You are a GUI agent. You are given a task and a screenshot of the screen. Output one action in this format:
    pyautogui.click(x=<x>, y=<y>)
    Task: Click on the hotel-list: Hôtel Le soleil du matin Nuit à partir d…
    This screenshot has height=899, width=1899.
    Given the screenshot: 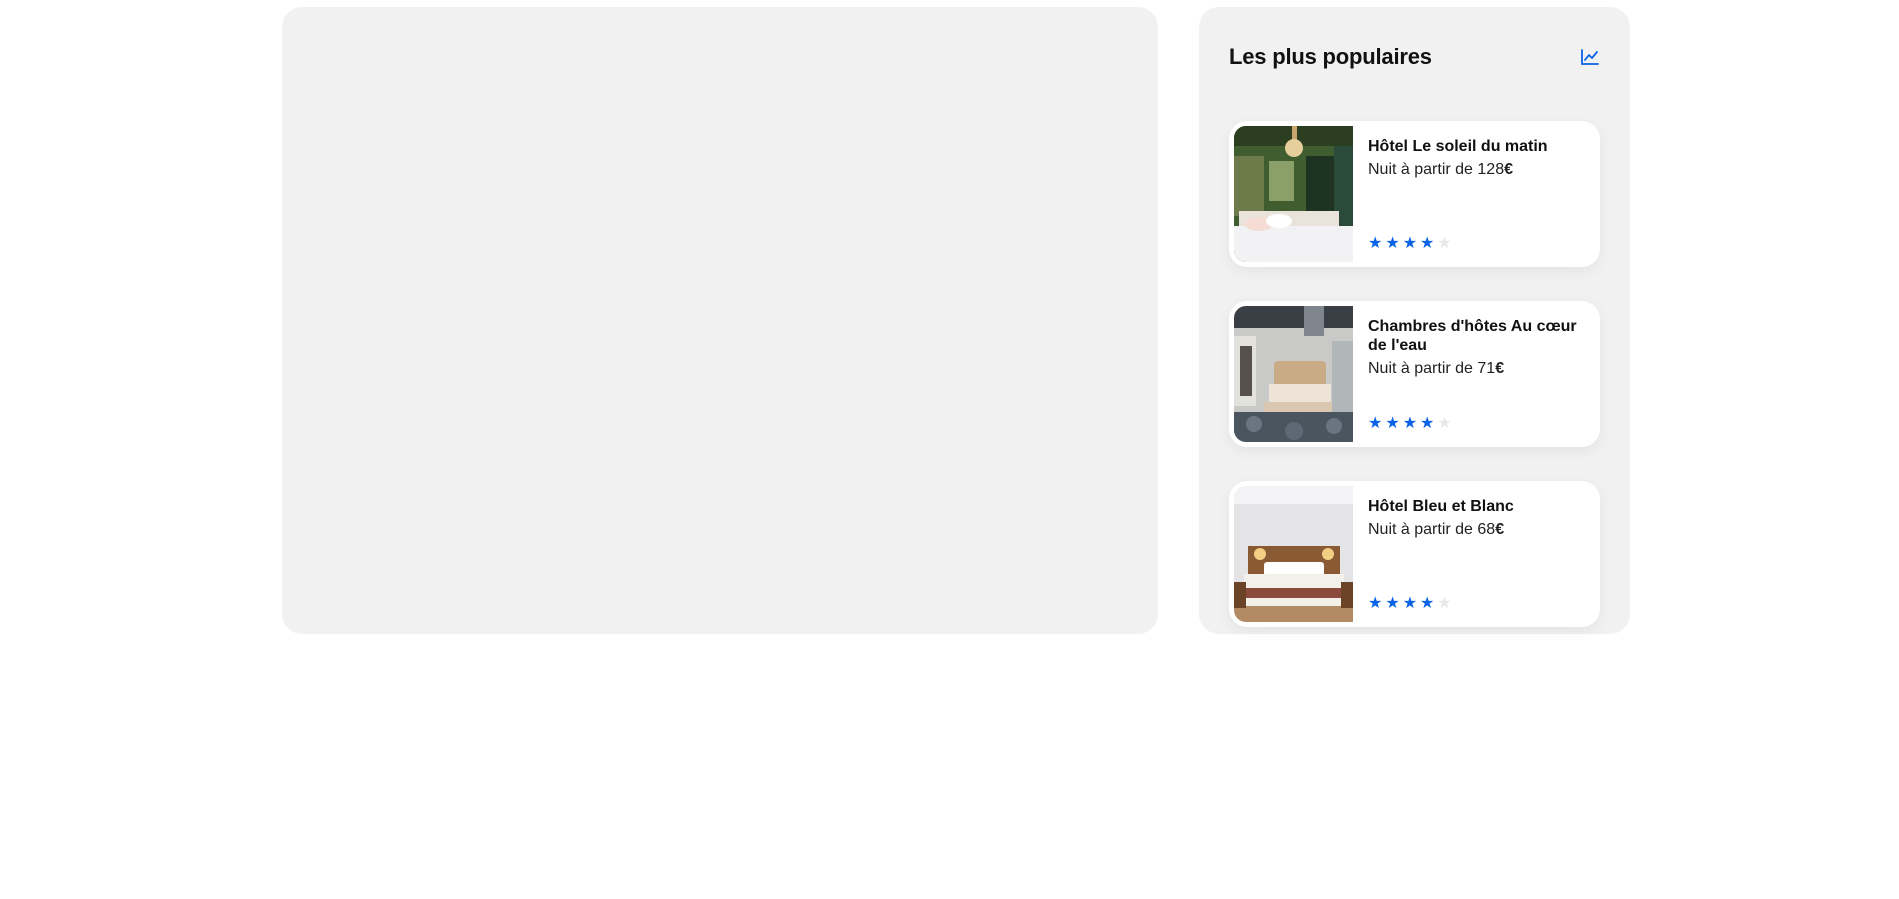 What is the action you would take?
    pyautogui.click(x=1414, y=374)
    